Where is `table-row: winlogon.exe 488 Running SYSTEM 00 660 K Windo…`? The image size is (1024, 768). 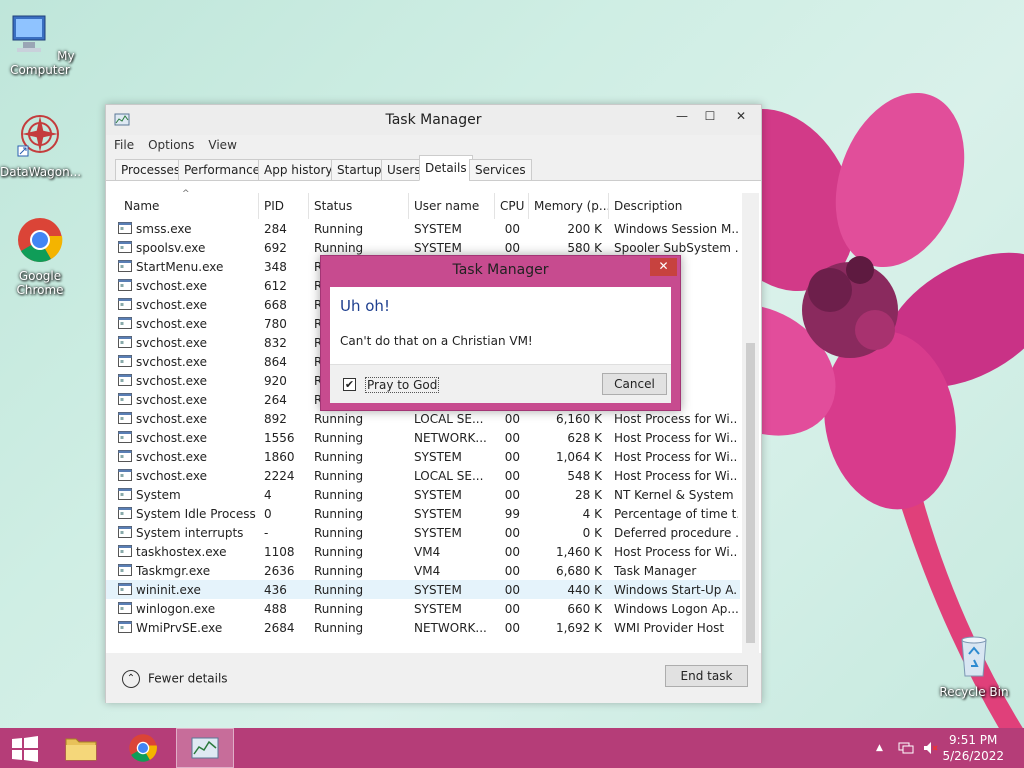
table-row: winlogon.exe 488 Running SYSTEM 00 660 K Windo… is located at coordinates (423, 608).